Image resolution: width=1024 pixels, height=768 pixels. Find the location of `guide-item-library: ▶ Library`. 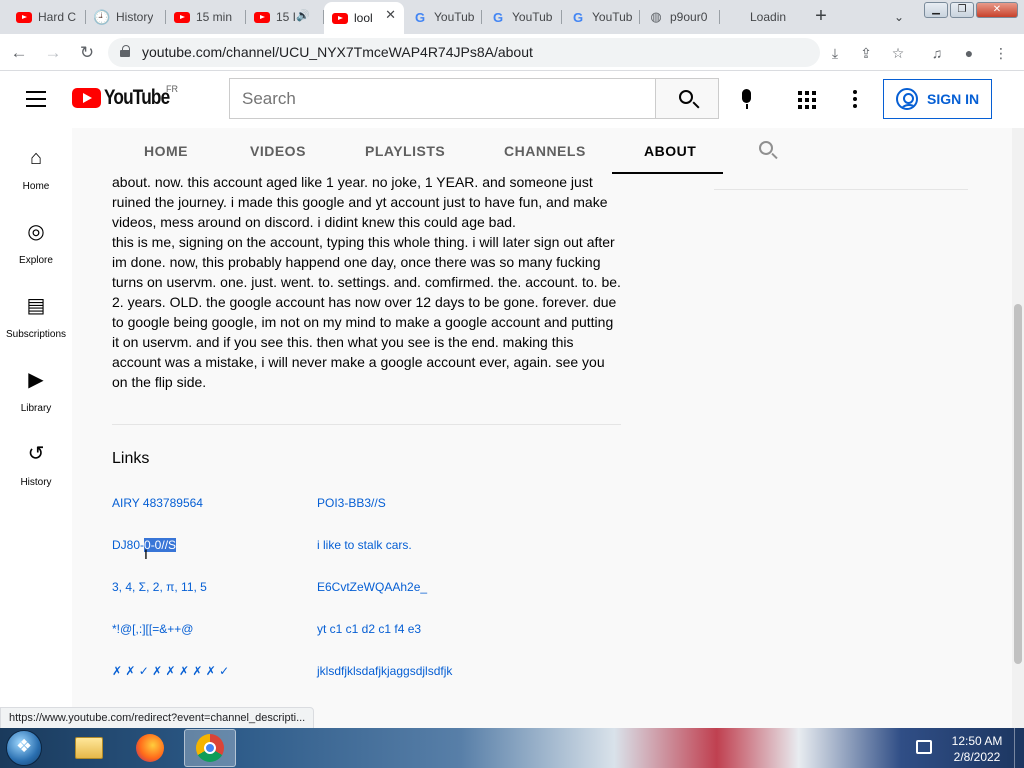

guide-item-library: ▶ Library is located at coordinates (36, 387).